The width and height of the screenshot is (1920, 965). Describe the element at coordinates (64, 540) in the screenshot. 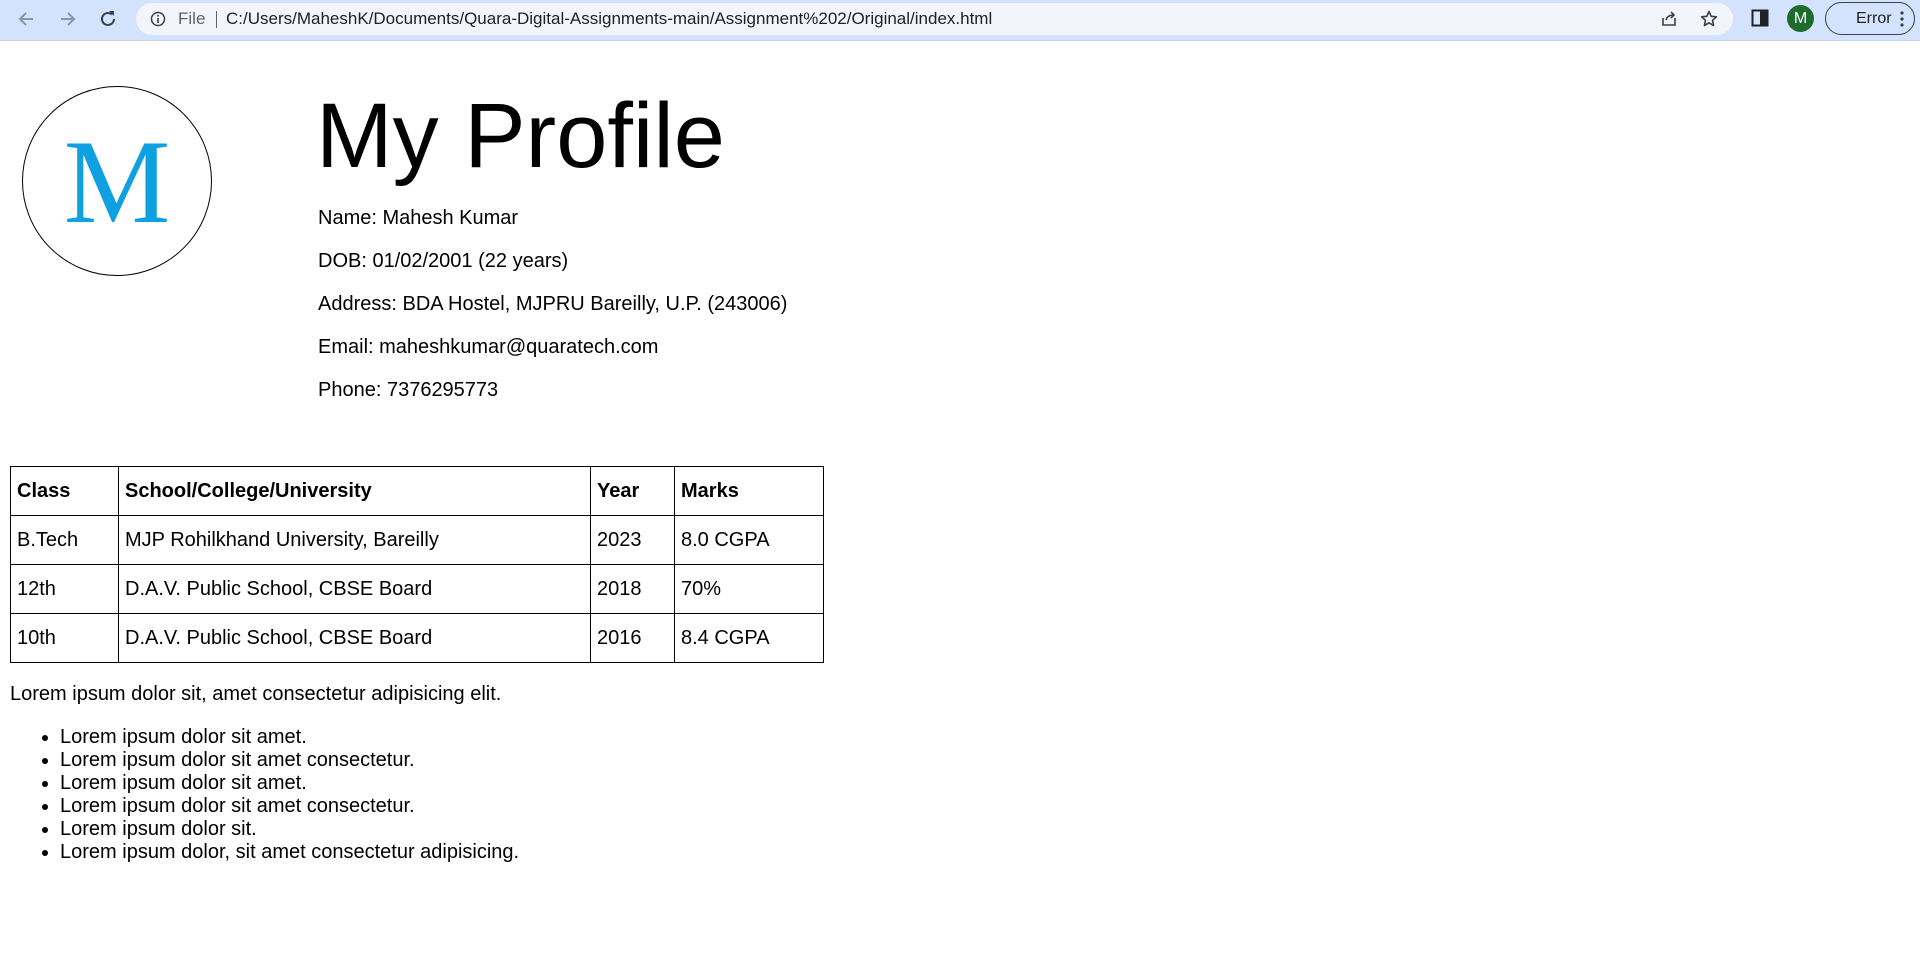

I see `cell-class: B.Tech` at that location.